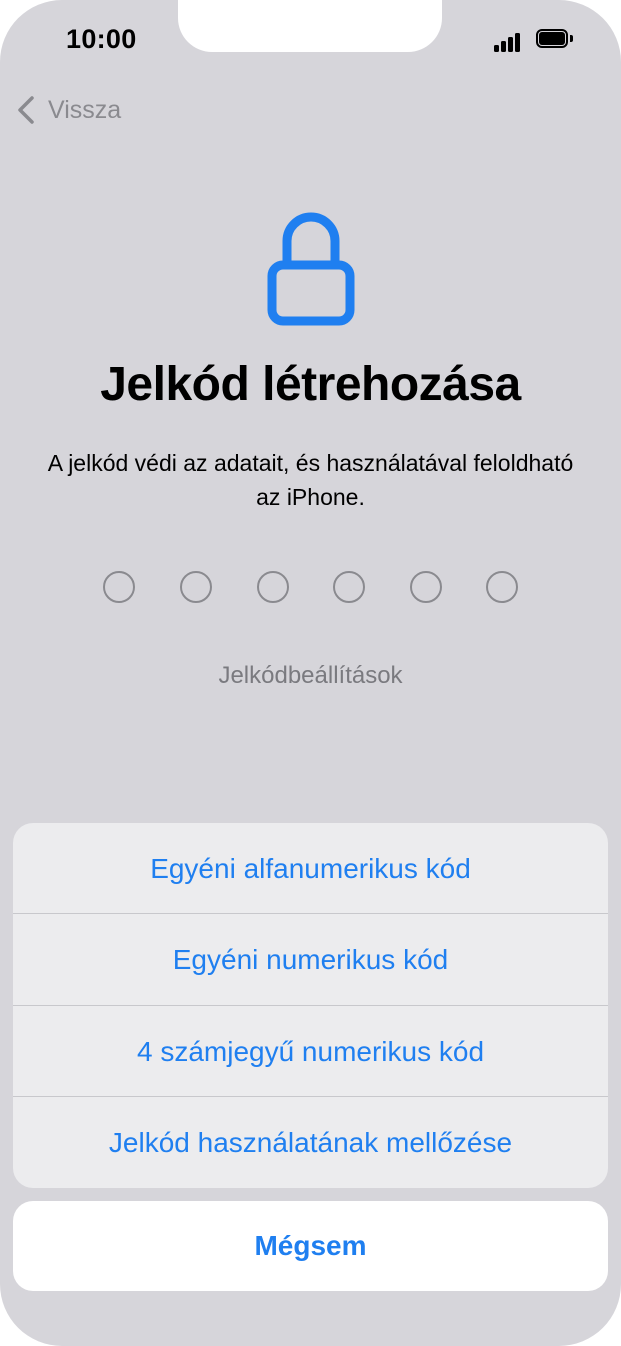 This screenshot has height=1346, width=621. Describe the element at coordinates (310, 959) in the screenshot. I see `option-custom-numeric: Egyéni numerikus kód` at that location.